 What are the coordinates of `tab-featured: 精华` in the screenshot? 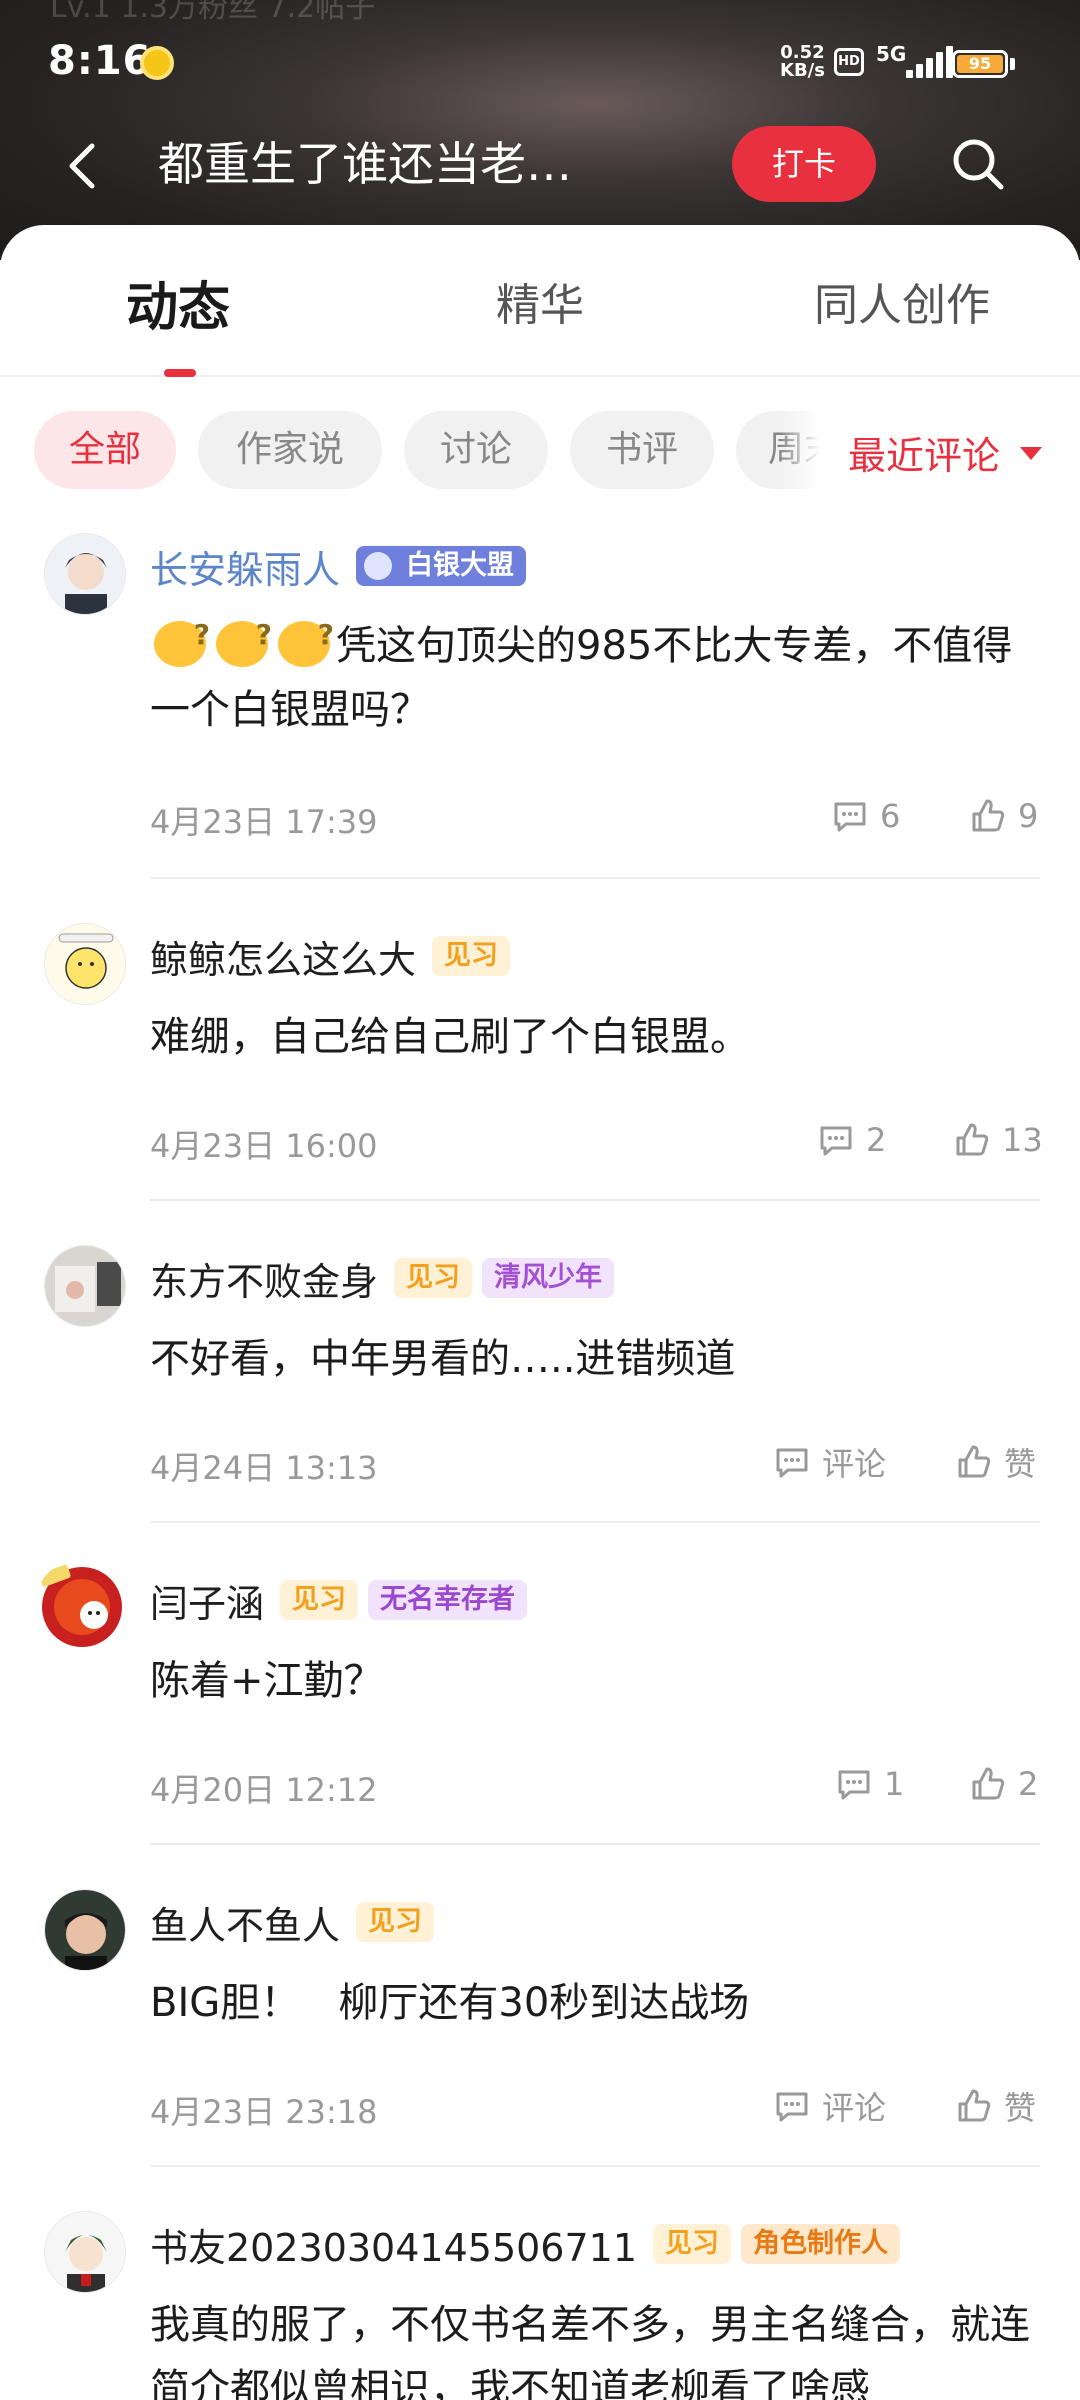 It's located at (540, 301).